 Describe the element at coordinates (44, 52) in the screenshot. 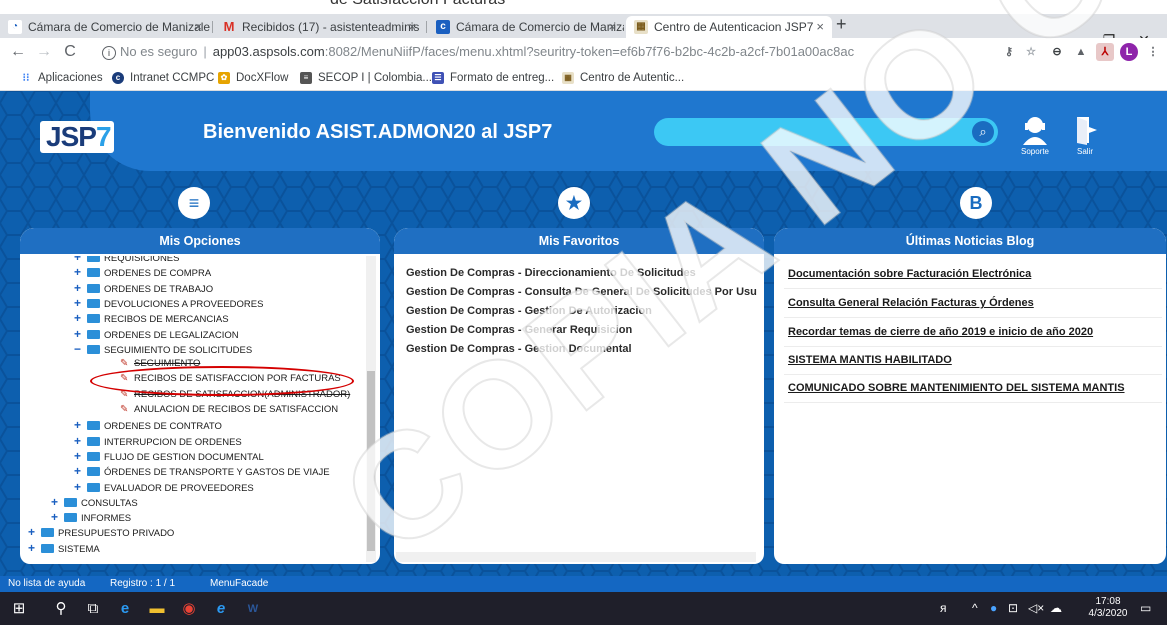

I see `forward-icon: →` at that location.